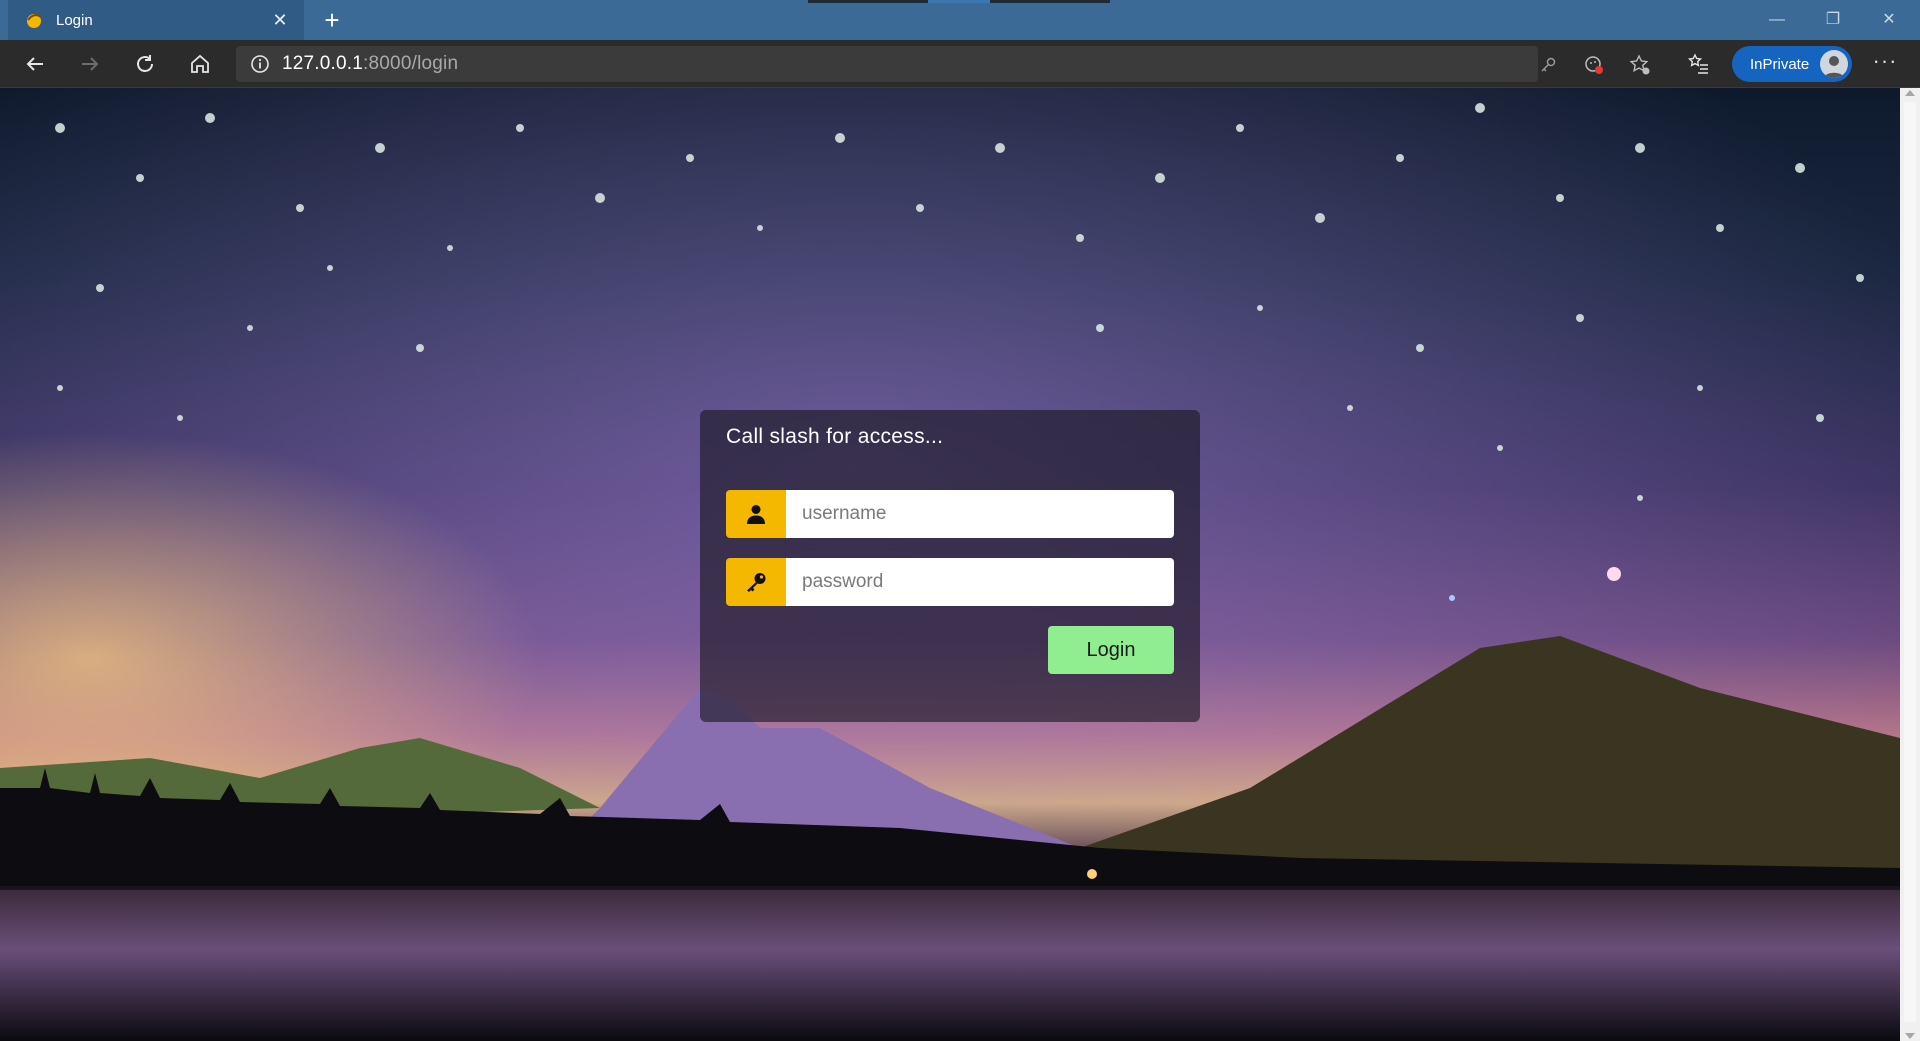  Describe the element at coordinates (1594, 65) in the screenshot. I see `tracking-prevention-icon` at that location.